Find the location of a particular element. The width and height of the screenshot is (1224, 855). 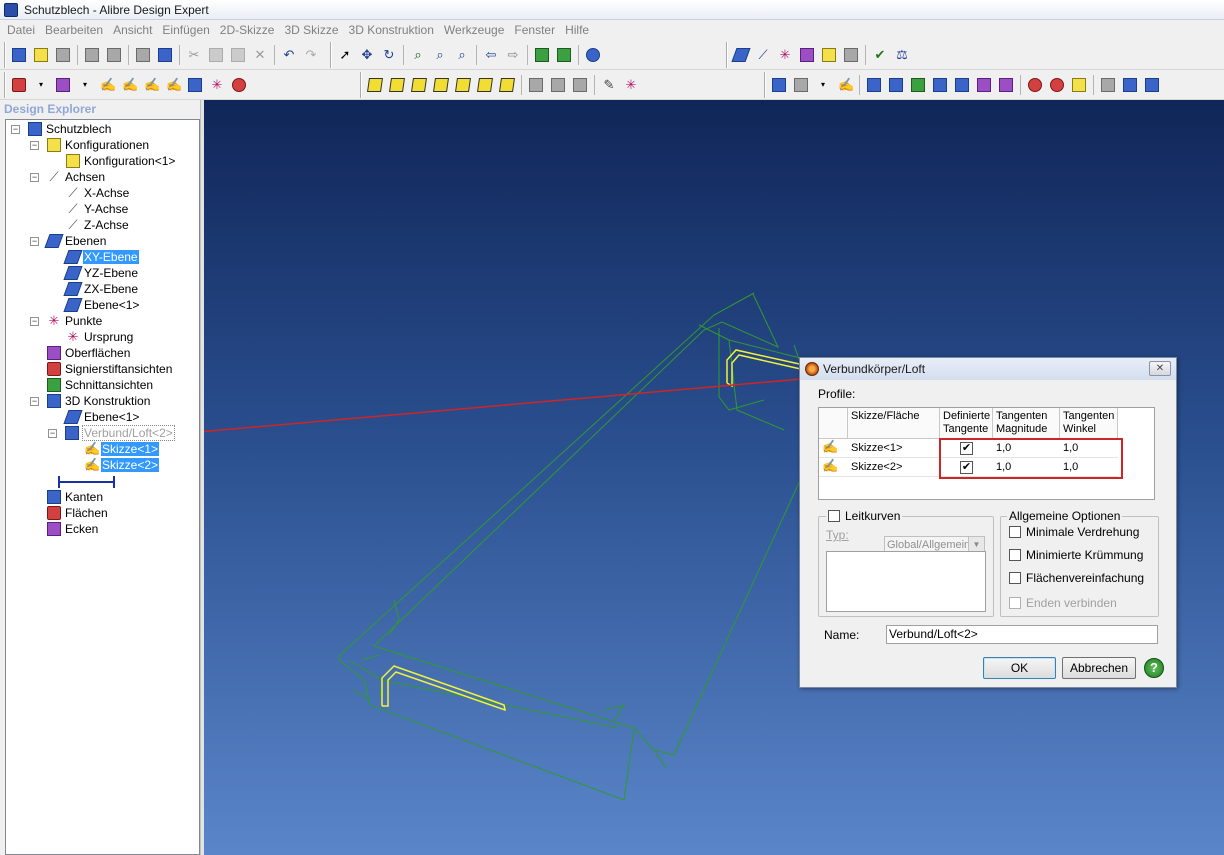

undo-button: ↶ is located at coordinates (289, 55).